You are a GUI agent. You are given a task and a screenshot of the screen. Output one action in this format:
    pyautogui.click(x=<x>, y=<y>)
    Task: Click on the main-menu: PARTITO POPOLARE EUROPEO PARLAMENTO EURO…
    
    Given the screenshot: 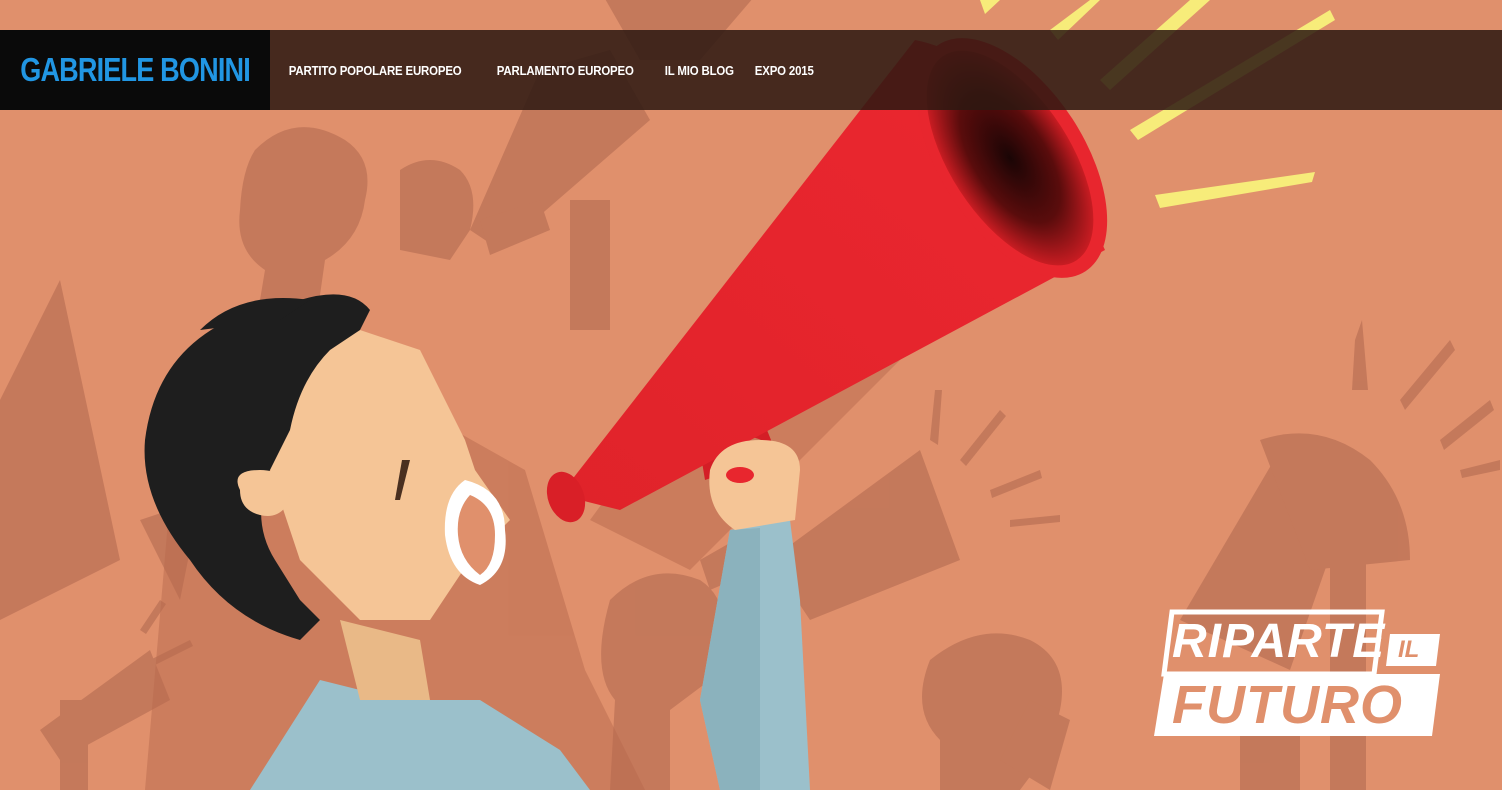 What is the action you would take?
    pyautogui.click(x=552, y=70)
    